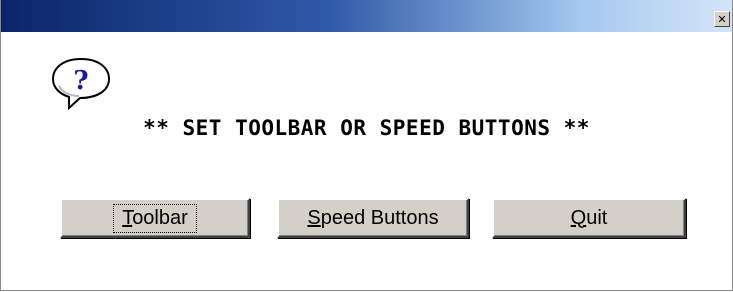 The width and height of the screenshot is (733, 292). Describe the element at coordinates (578, 217) in the screenshot. I see `quit-mnemonic: Q` at that location.